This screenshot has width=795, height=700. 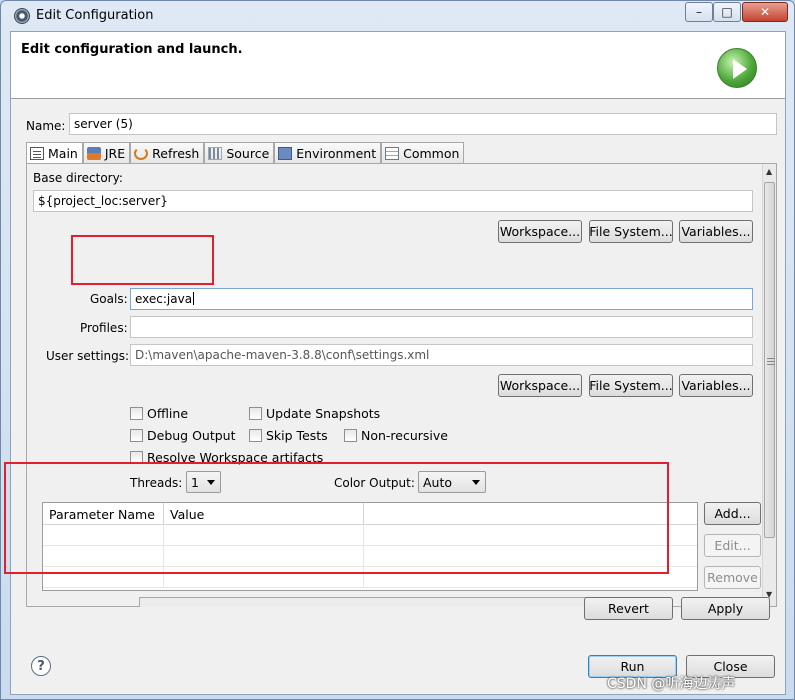 I want to click on scroll-thumb, so click(x=769, y=360).